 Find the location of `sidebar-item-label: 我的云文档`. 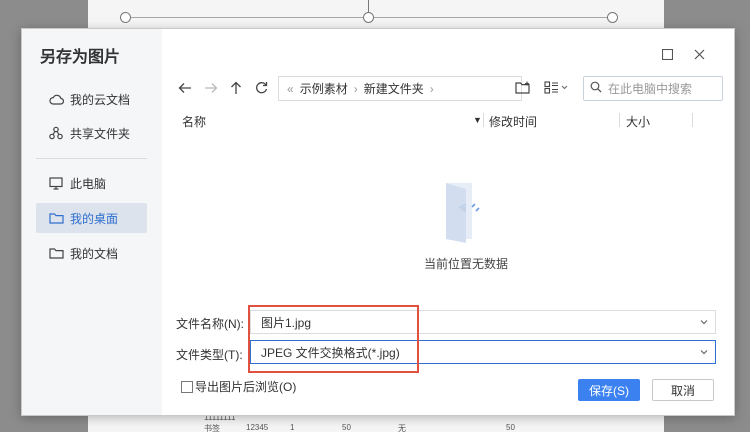

sidebar-item-label: 我的云文档 is located at coordinates (100, 99).